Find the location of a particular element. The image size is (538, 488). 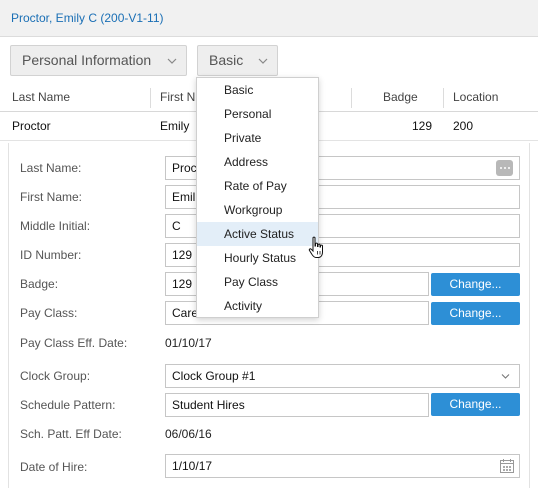

record-header: Proctor, Emily C (200-V1-11) is located at coordinates (269, 18).